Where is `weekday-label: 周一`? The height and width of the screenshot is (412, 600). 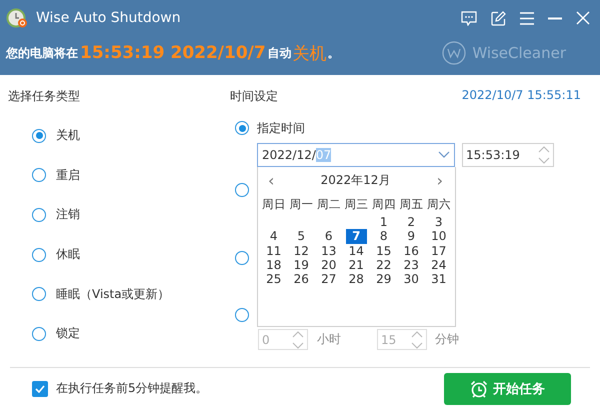 weekday-label: 周一 is located at coordinates (301, 205).